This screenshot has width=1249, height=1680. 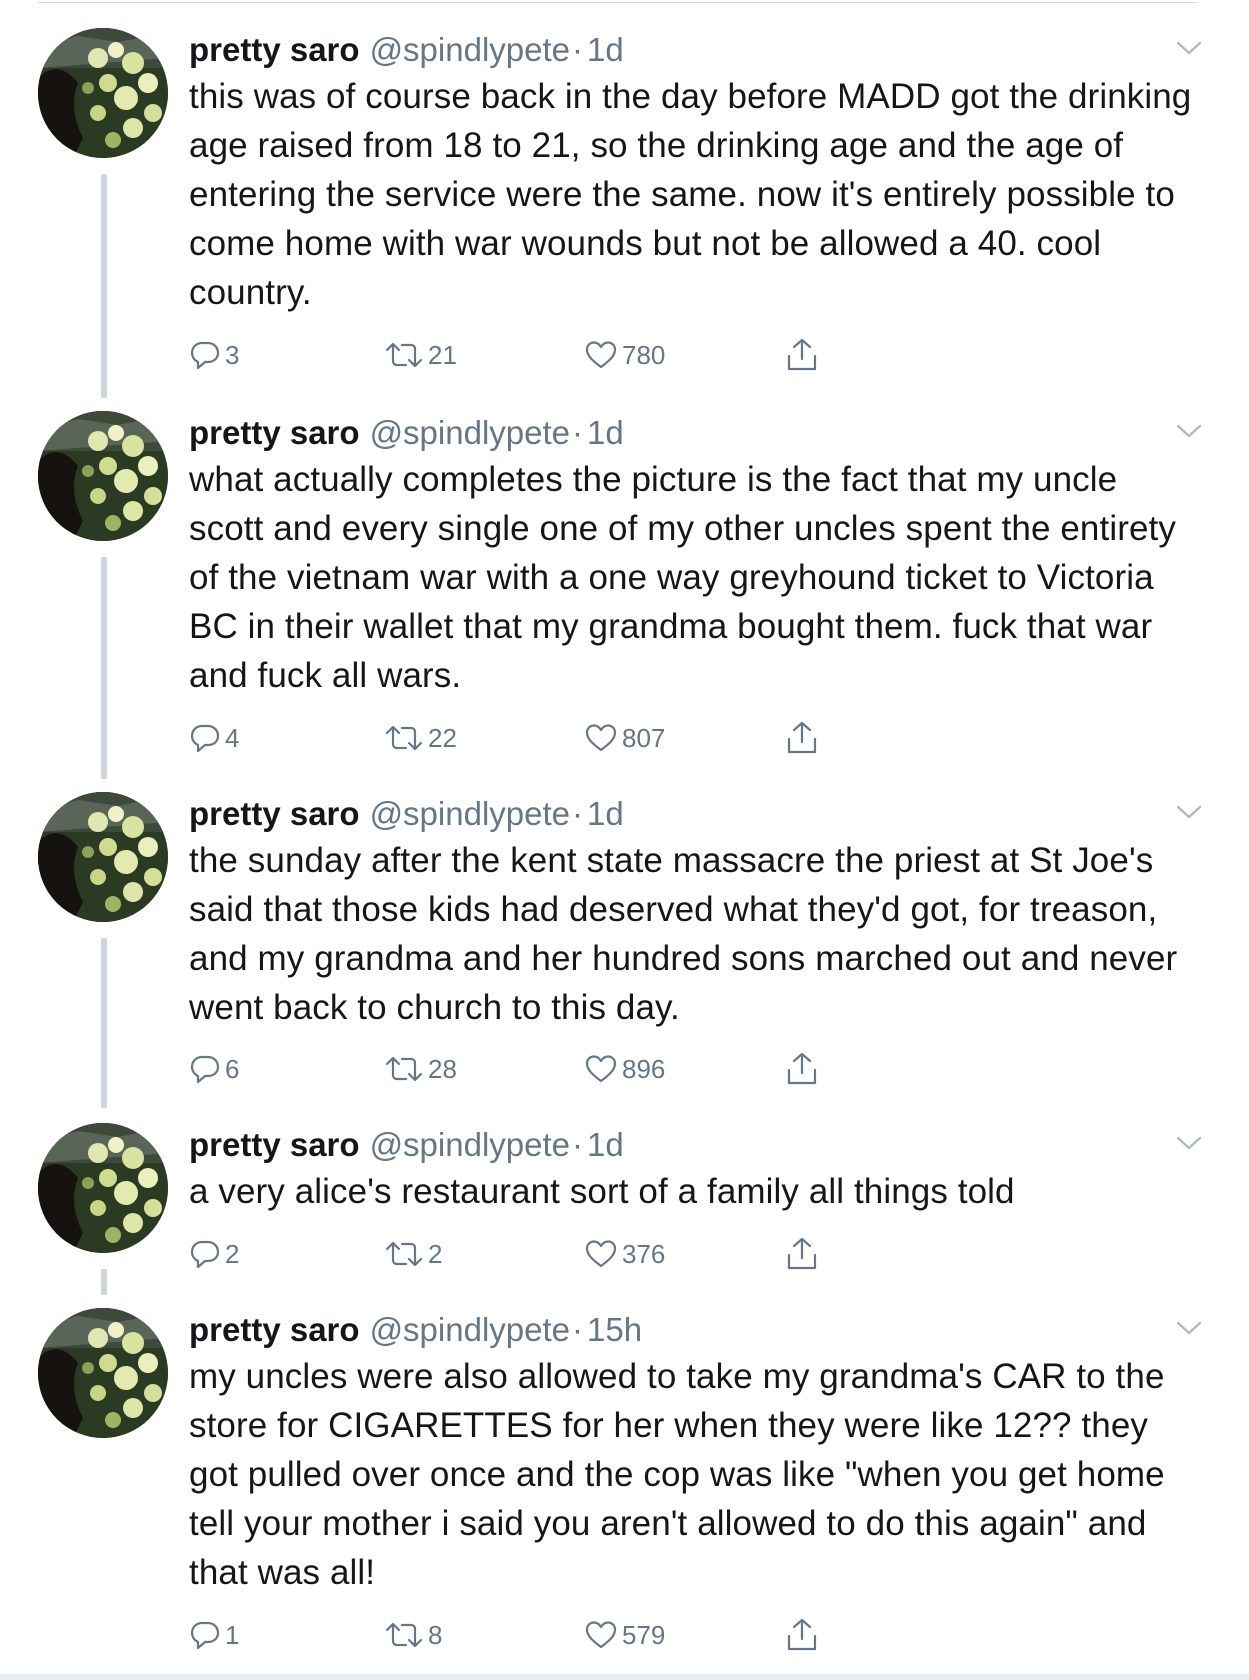 What do you see at coordinates (214, 738) in the screenshot?
I see `reply-button: 4` at bounding box center [214, 738].